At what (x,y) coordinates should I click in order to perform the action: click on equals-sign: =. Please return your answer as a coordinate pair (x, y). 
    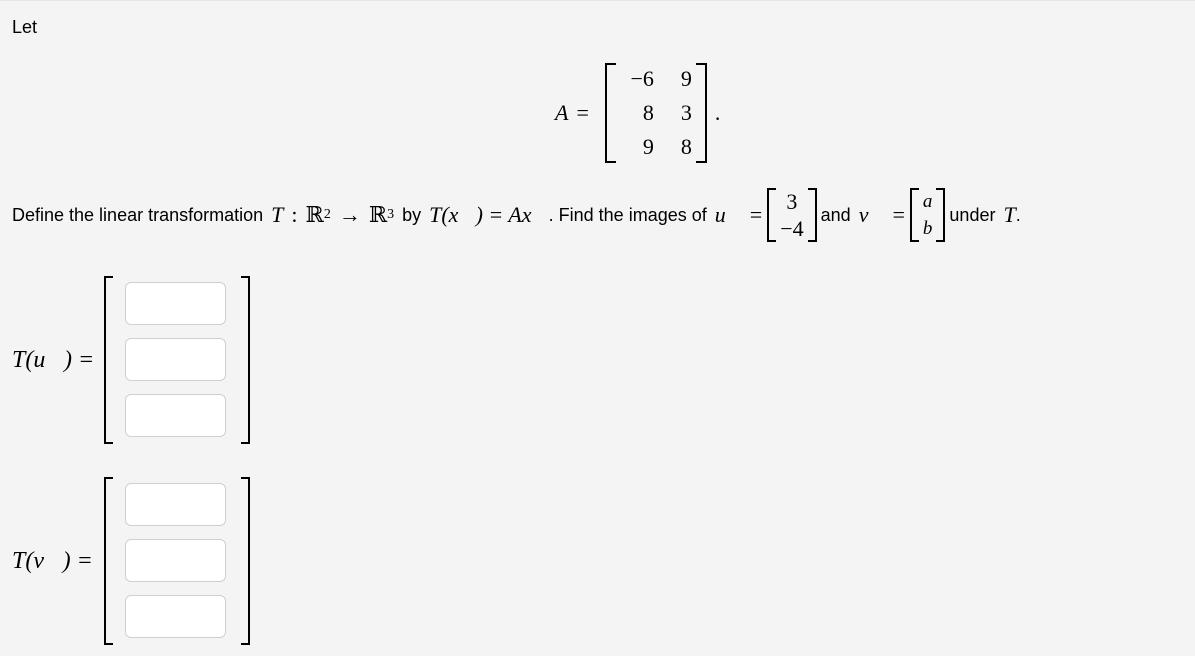
    Looking at the image, I should click on (582, 112).